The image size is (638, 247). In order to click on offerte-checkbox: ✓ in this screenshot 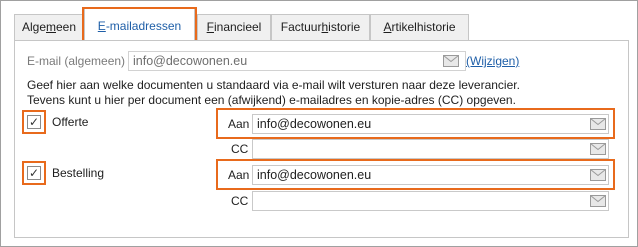, I will do `click(34, 122)`.